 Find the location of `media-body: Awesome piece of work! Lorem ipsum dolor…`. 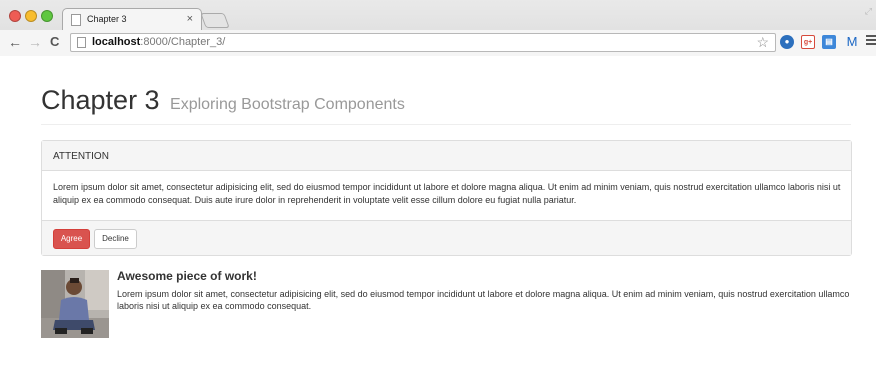

media-body: Awesome piece of work! Lorem ipsum dolor… is located at coordinates (484, 290).